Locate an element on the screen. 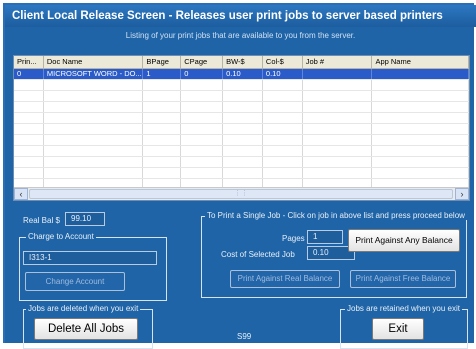 The image size is (476, 349). charge-account-field: I313-1 is located at coordinates (90, 258).